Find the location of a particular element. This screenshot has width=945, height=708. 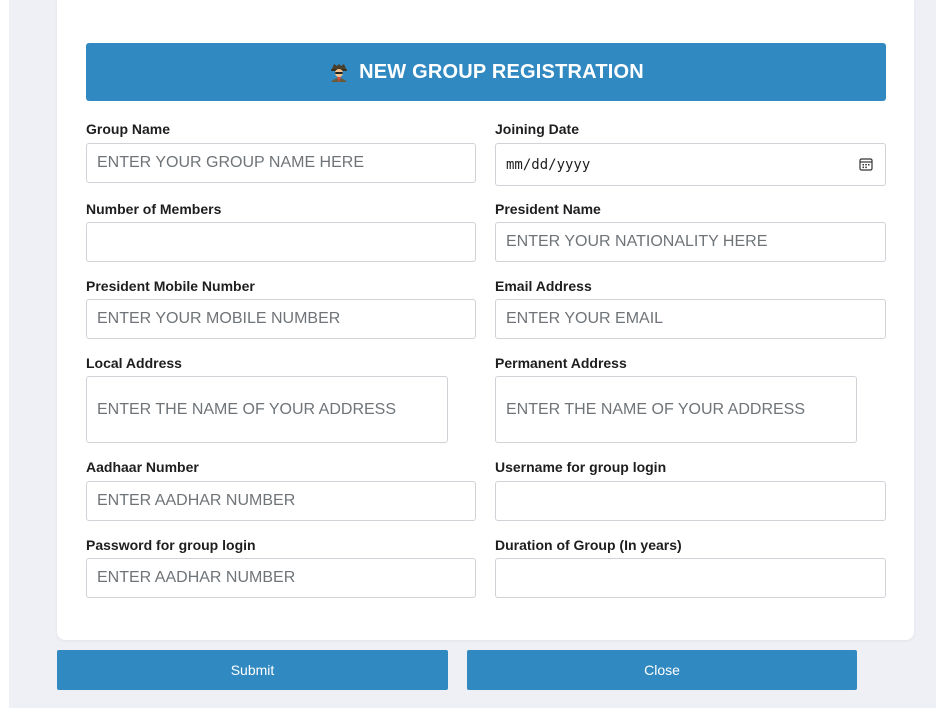

joining-date-label: Joining Date is located at coordinates (537, 129).